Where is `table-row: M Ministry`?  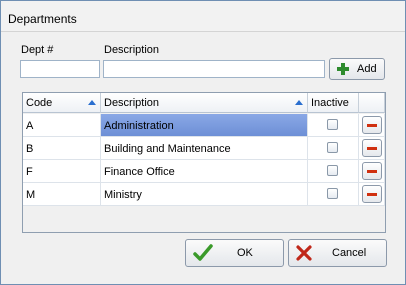
table-row: M Ministry is located at coordinates (204, 194).